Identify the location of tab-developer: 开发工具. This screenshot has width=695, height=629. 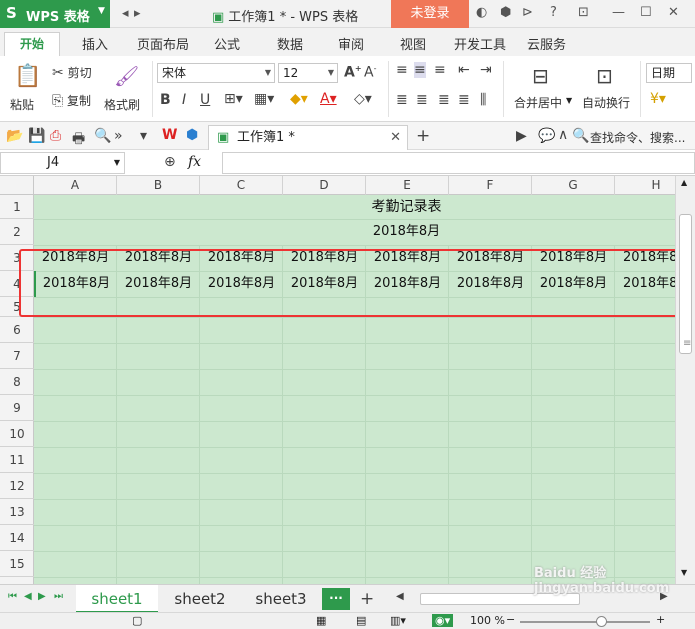
(480, 43).